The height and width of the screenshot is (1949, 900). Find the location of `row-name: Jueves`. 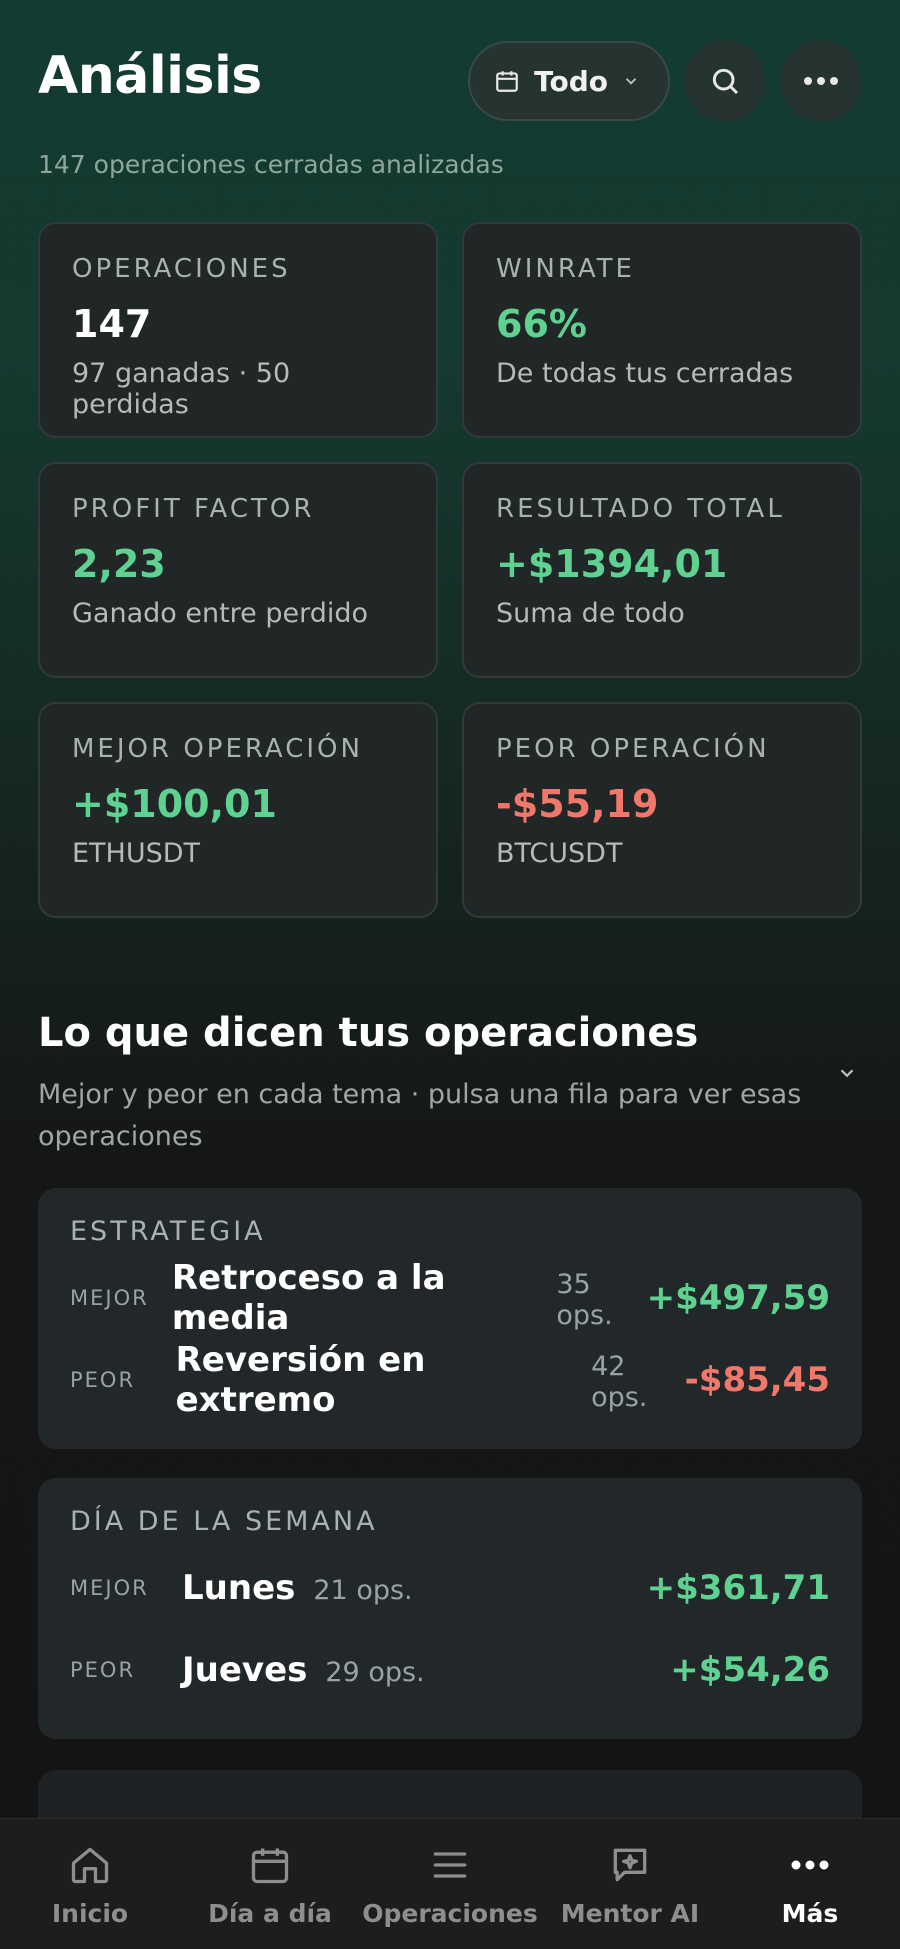

row-name: Jueves is located at coordinates (245, 1670).